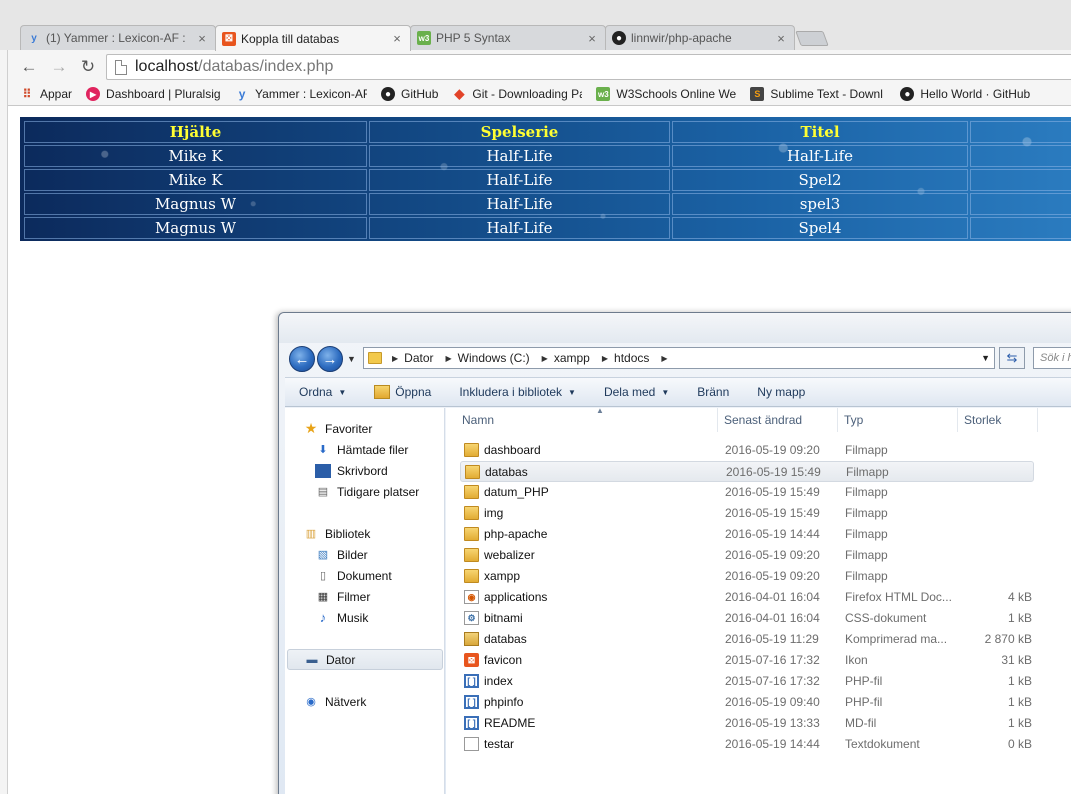 This screenshot has width=1071, height=794. What do you see at coordinates (747, 681) in the screenshot?
I see `file-row: [ ] index 2015-07-16 17:32 PHP-fil 1 kB` at bounding box center [747, 681].